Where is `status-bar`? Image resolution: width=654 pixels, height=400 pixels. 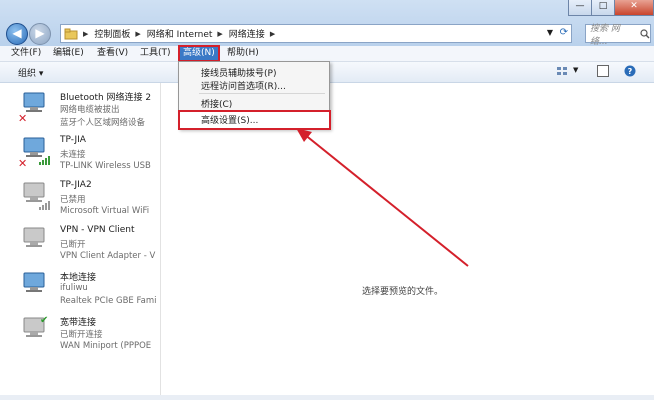
status-bar is located at coordinates (327, 397).